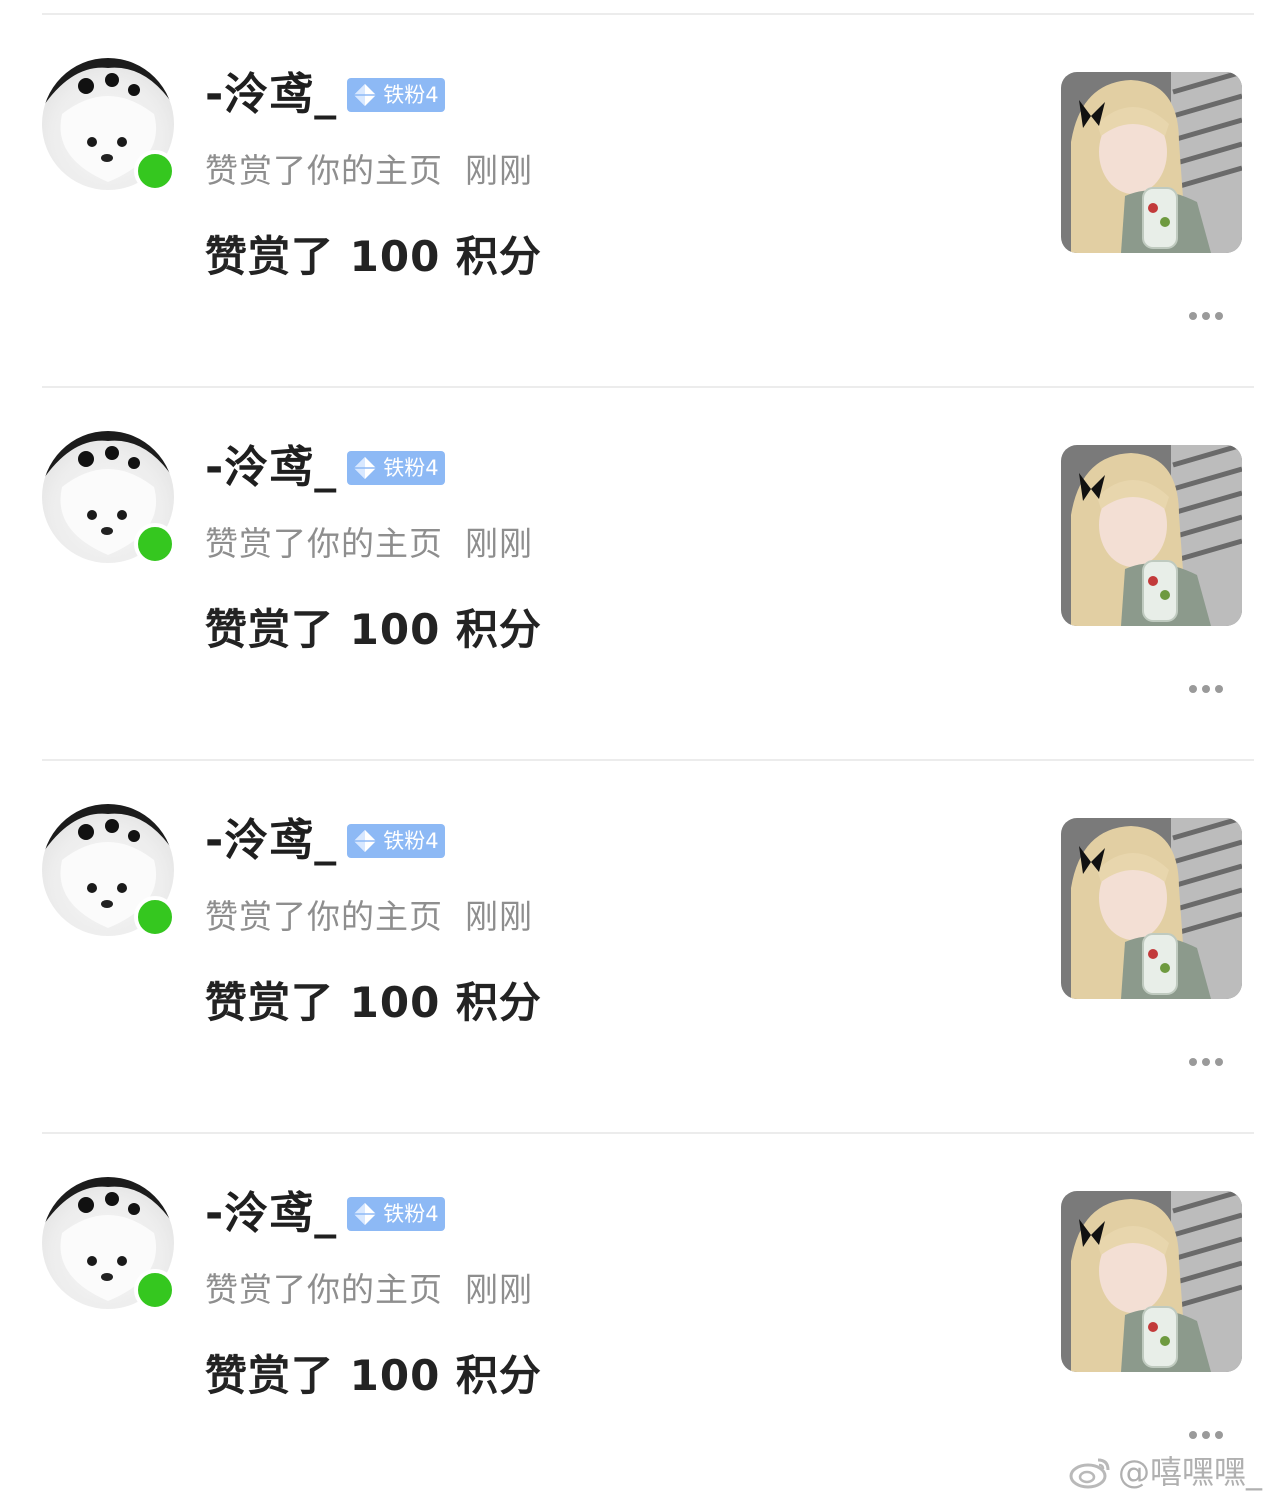 This screenshot has width=1284, height=1508. I want to click on watermark: @嘻嘿嘿_, so click(1165, 1472).